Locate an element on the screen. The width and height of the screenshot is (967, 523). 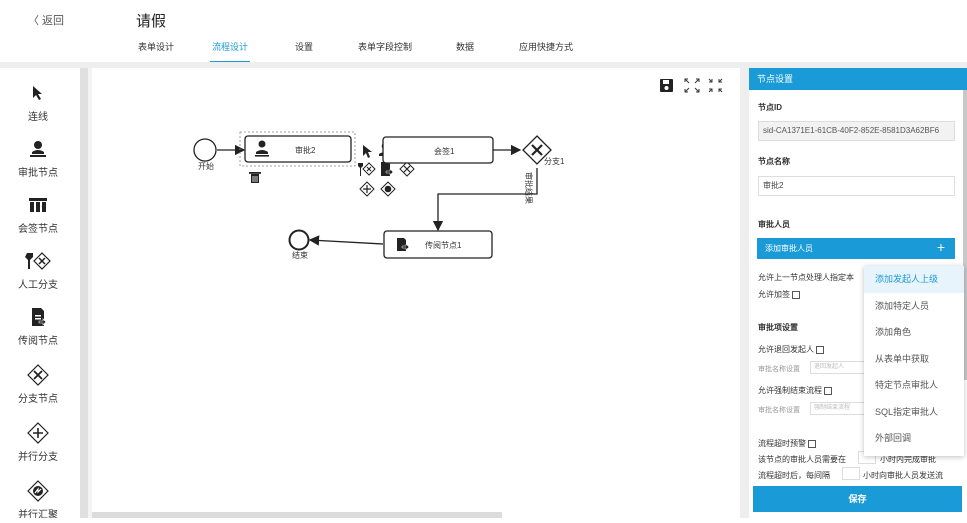
tool-circulate-node: 传阅节点 is located at coordinates (38, 326).